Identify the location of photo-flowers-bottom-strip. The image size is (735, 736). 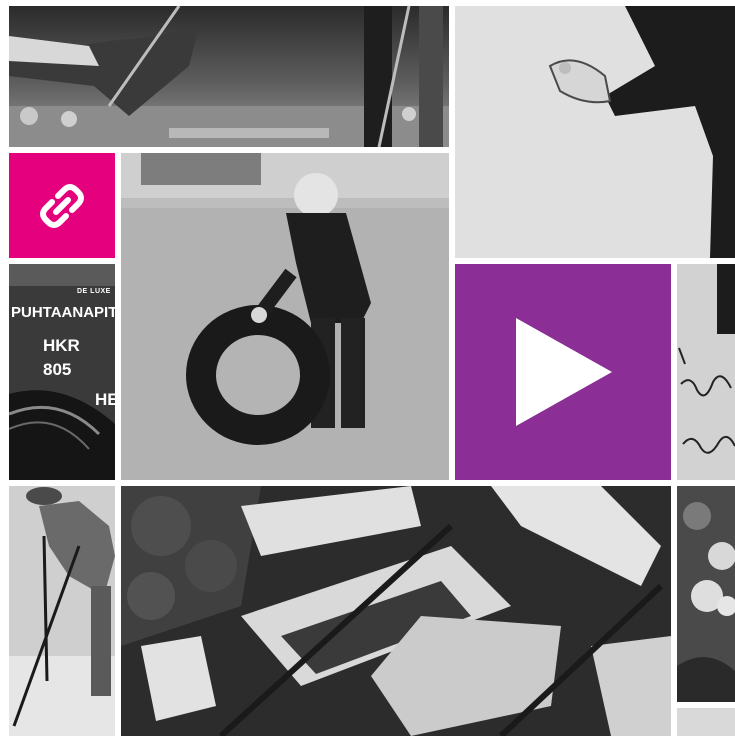
(706, 722).